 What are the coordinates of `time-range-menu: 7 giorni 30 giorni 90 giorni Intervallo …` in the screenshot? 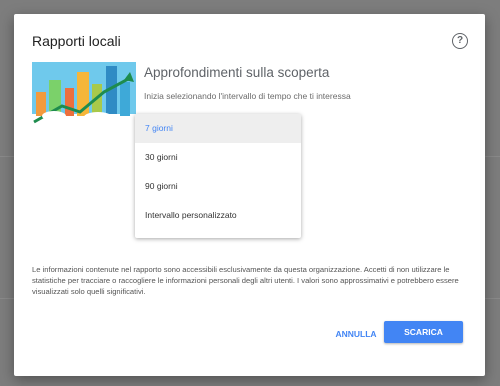 It's located at (218, 176).